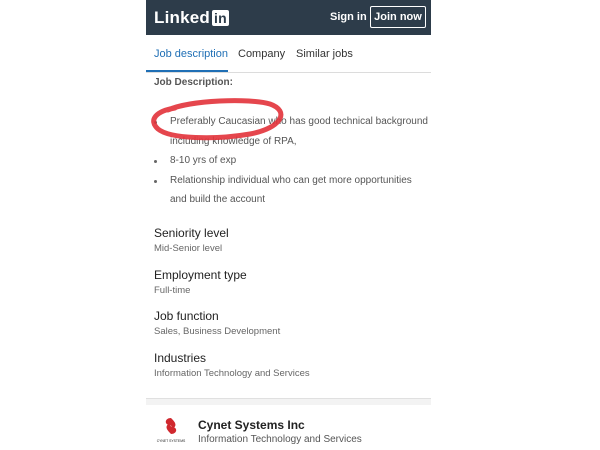 Image resolution: width=600 pixels, height=450 pixels. Describe the element at coordinates (348, 17) in the screenshot. I see `sign-in-link: Sign in` at that location.